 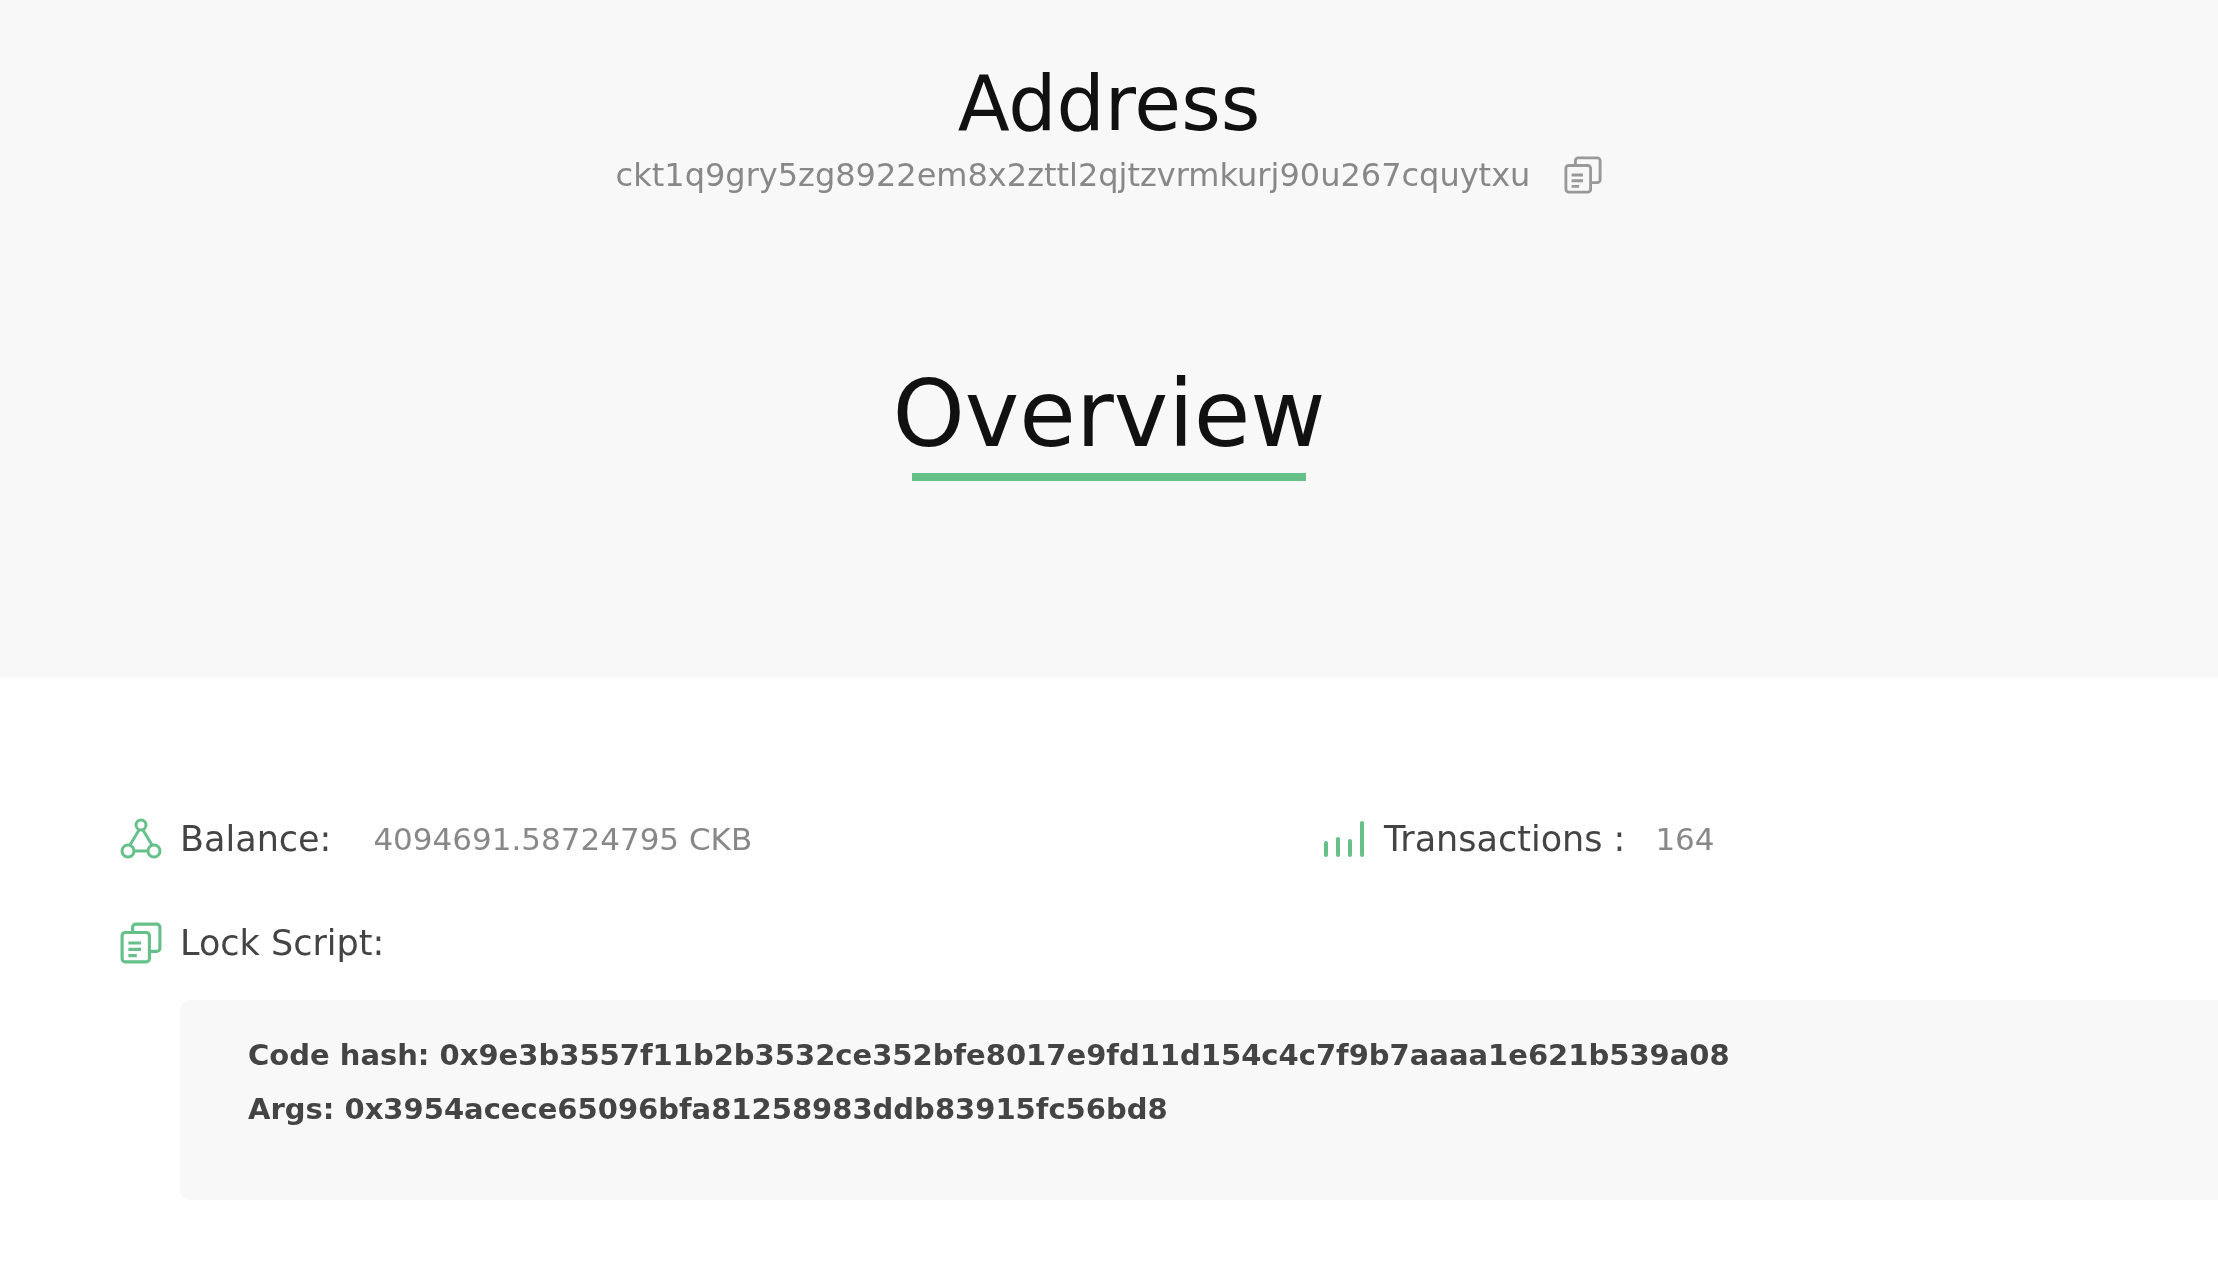 What do you see at coordinates (256, 839) in the screenshot?
I see `balance-label: Balance:` at bounding box center [256, 839].